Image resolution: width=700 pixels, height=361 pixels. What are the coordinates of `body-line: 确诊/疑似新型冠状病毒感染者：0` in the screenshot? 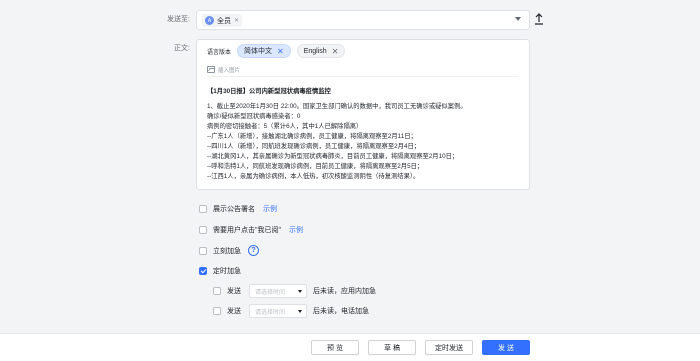 It's located at (254, 116).